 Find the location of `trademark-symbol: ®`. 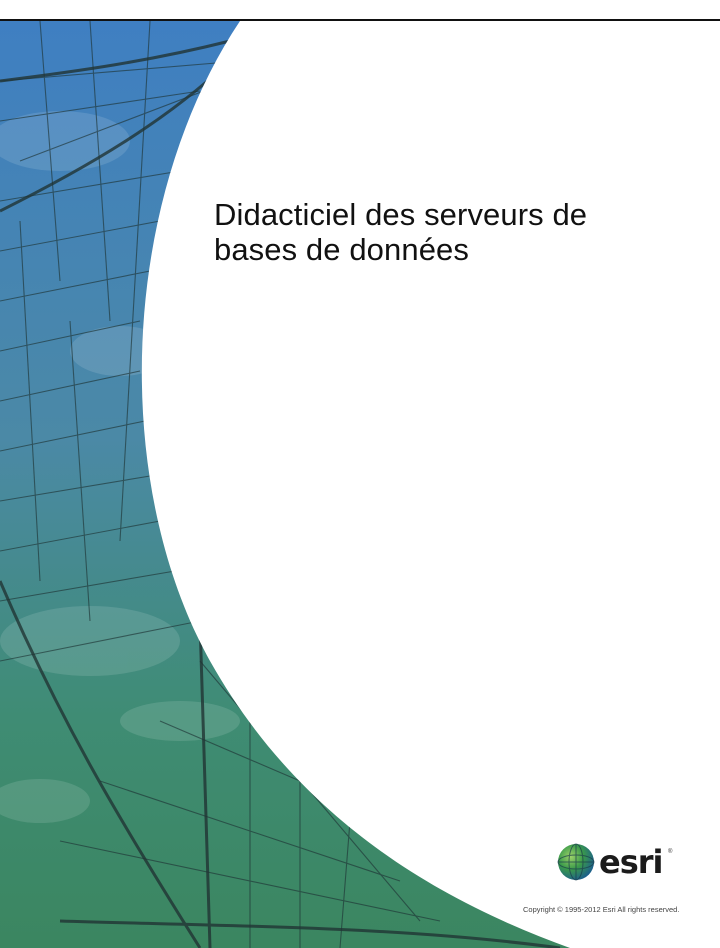

trademark-symbol: ® is located at coordinates (670, 852).